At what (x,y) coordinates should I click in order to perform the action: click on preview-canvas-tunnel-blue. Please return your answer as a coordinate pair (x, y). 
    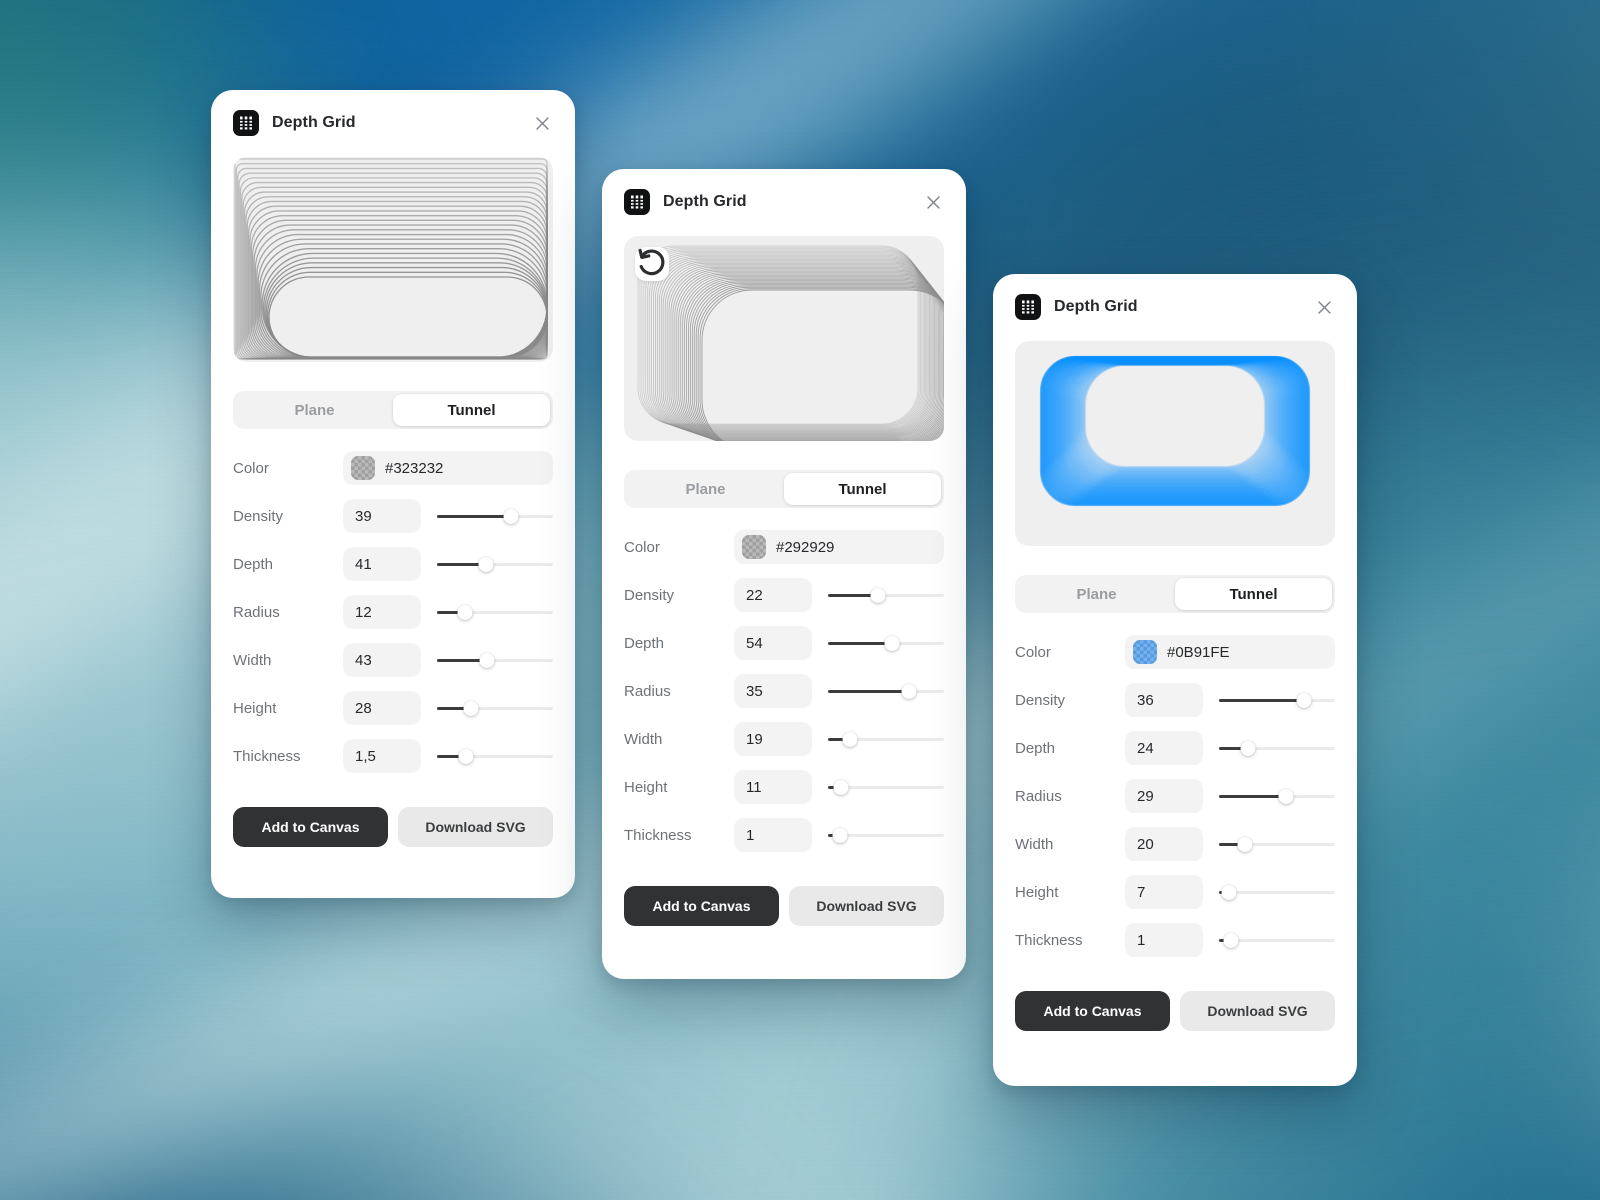
    Looking at the image, I should click on (1175, 443).